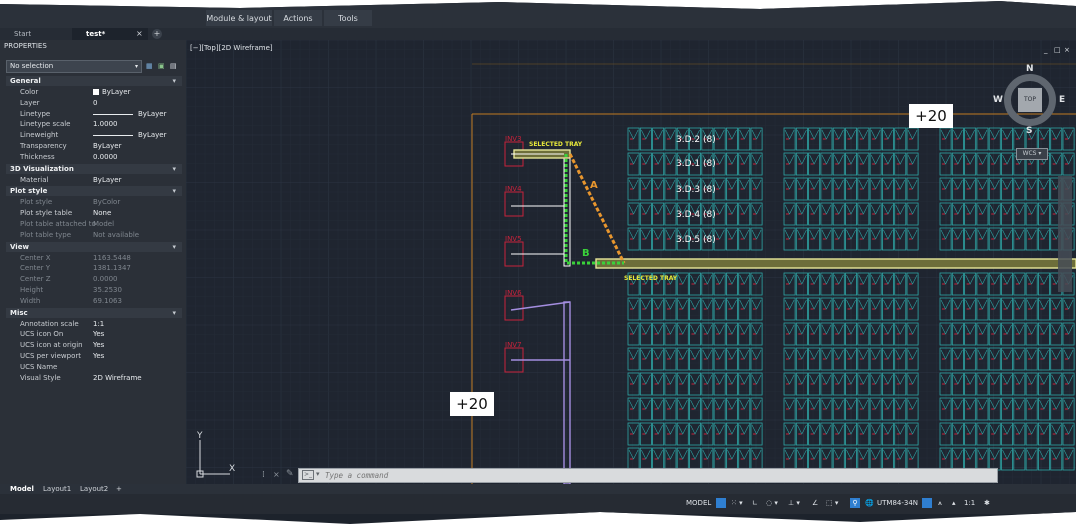 The image size is (1076, 528). Describe the element at coordinates (107, 290) in the screenshot. I see `property-value: 35.2530` at that location.